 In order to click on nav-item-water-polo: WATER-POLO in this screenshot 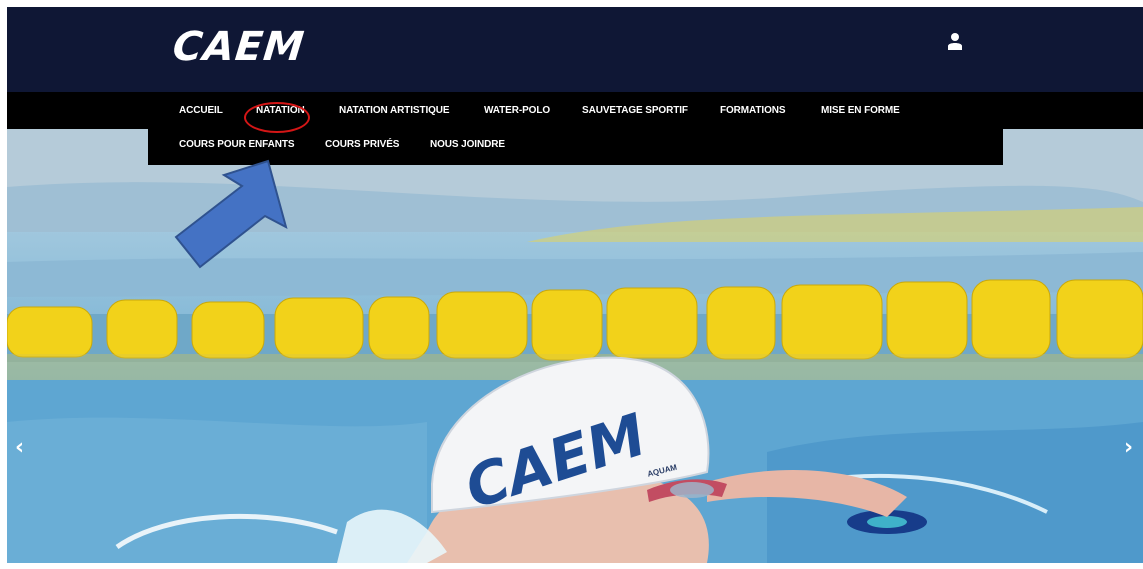, I will do `click(517, 110)`.